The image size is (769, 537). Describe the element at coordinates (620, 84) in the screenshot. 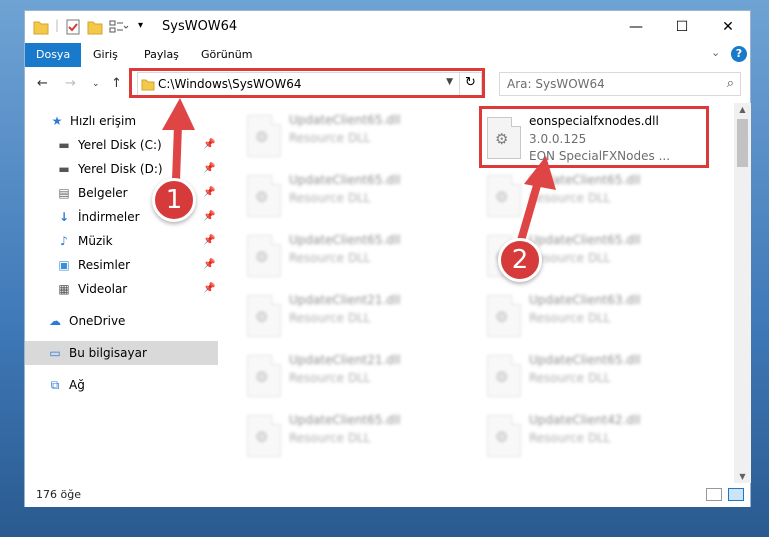

I see `search-input: Ara: SysWOW64 ⌕` at that location.